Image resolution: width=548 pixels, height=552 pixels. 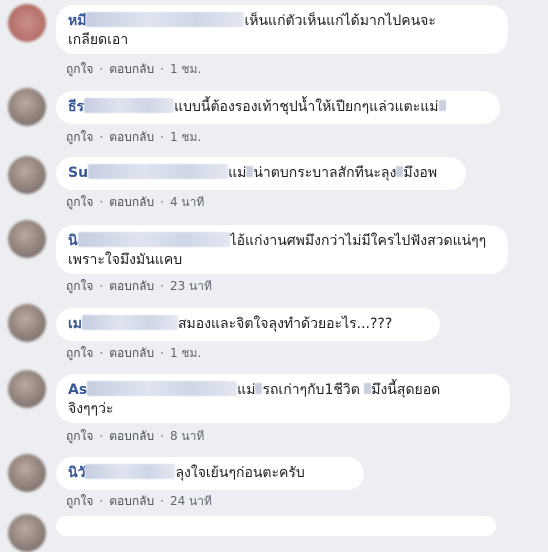 I want to click on comment-bubble: Su แม่ น่าตบกระบาลสักทีนะลุง มึงอพ, so click(x=261, y=173).